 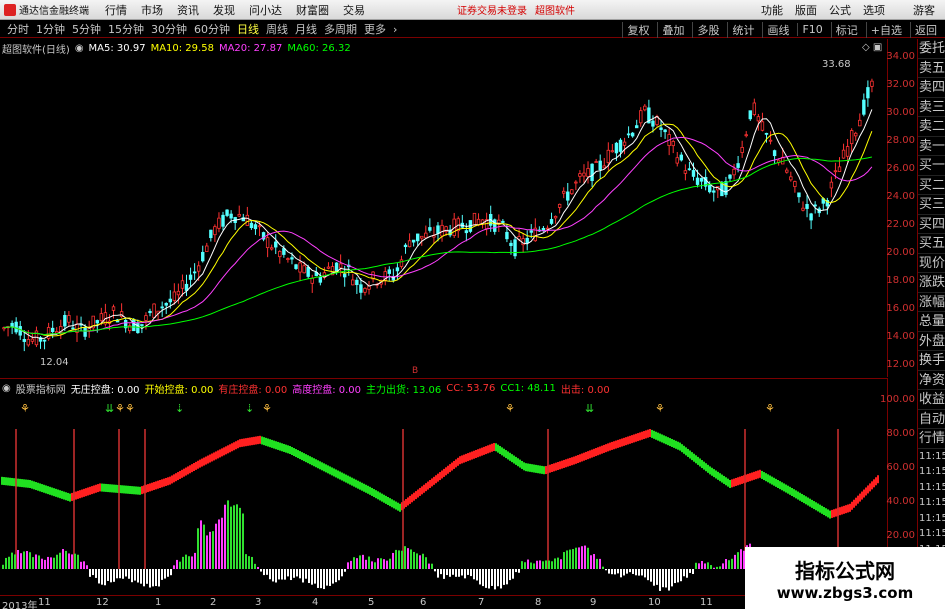 I want to click on menu-item-function: 功能, so click(x=772, y=10).